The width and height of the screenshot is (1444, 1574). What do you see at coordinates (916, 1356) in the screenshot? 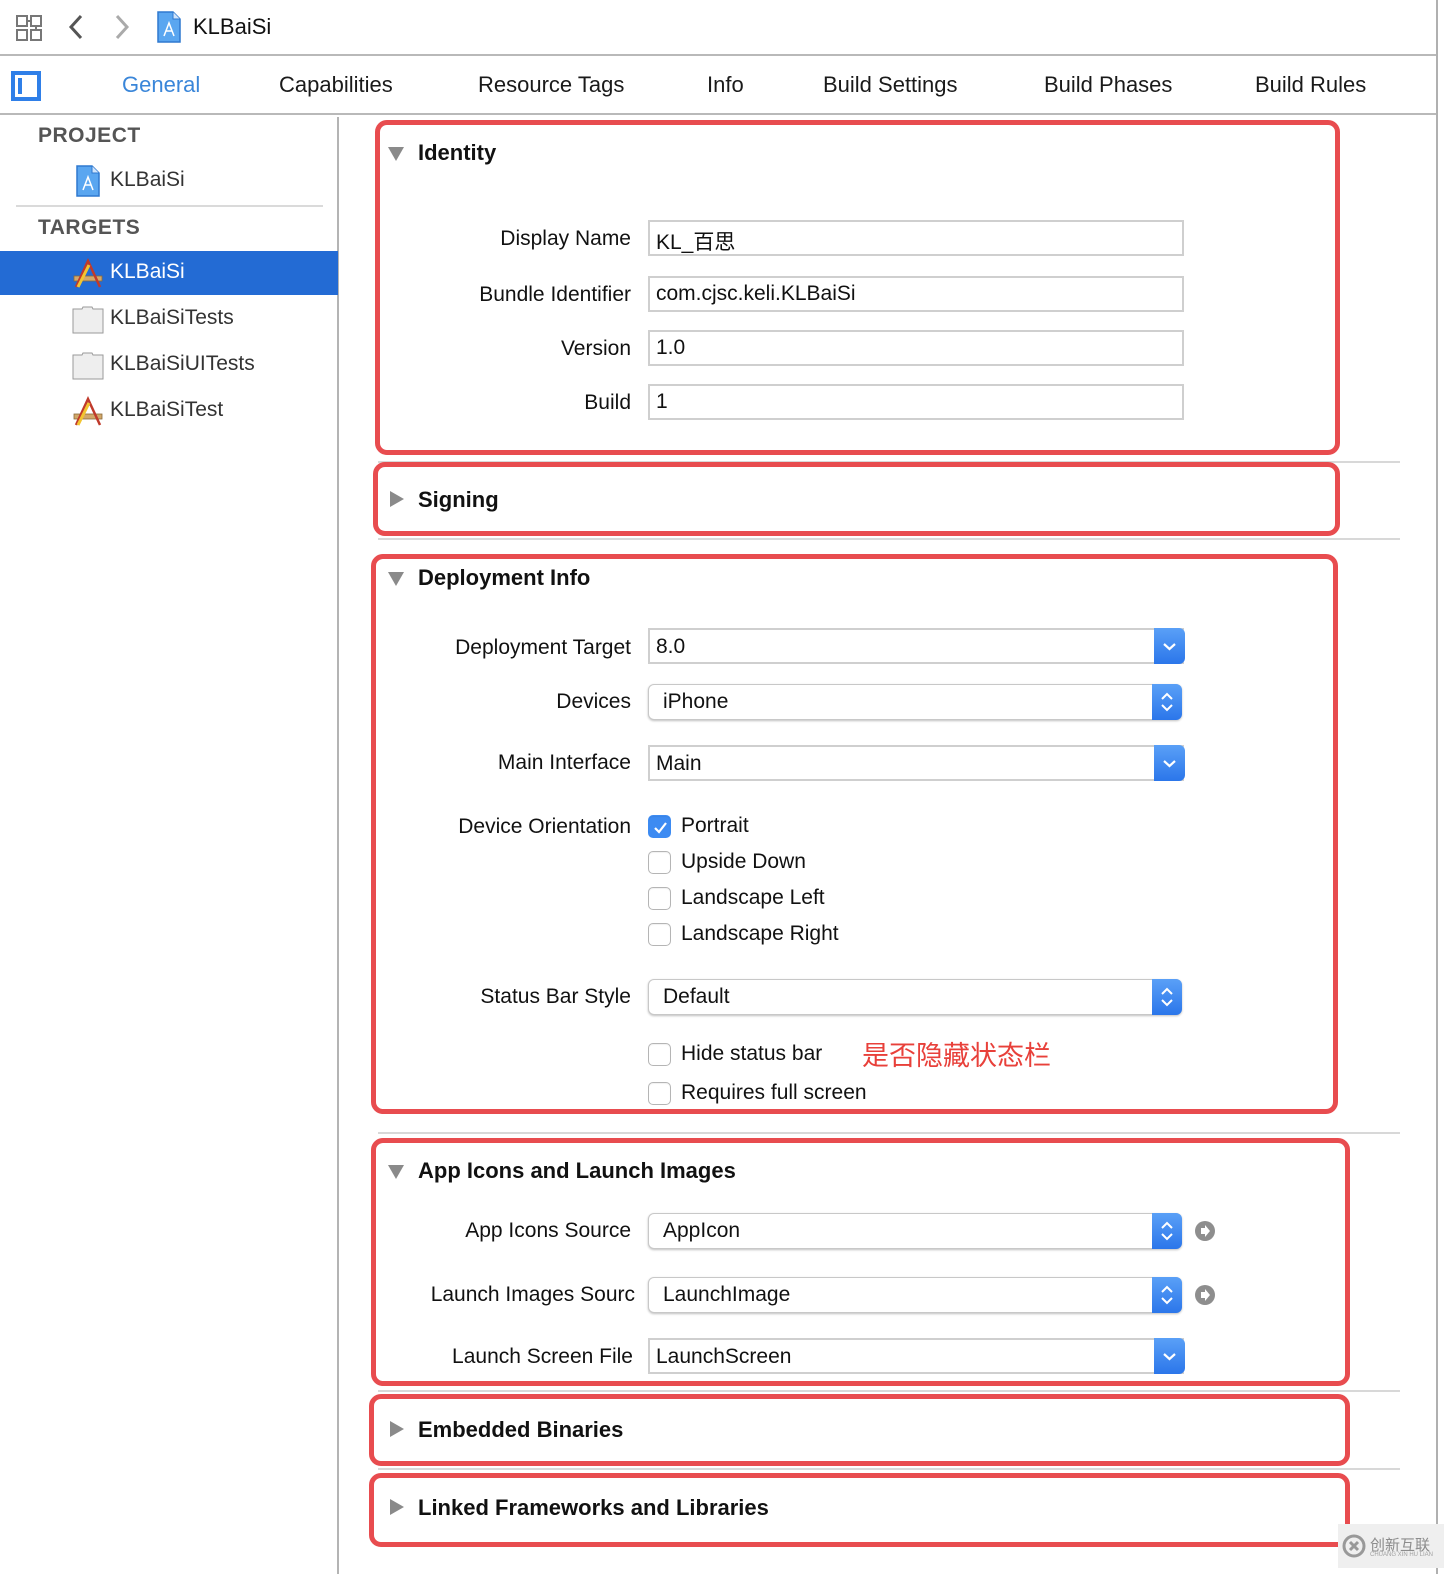
I see `launch-screen-file-combobox: LaunchScreen` at bounding box center [916, 1356].